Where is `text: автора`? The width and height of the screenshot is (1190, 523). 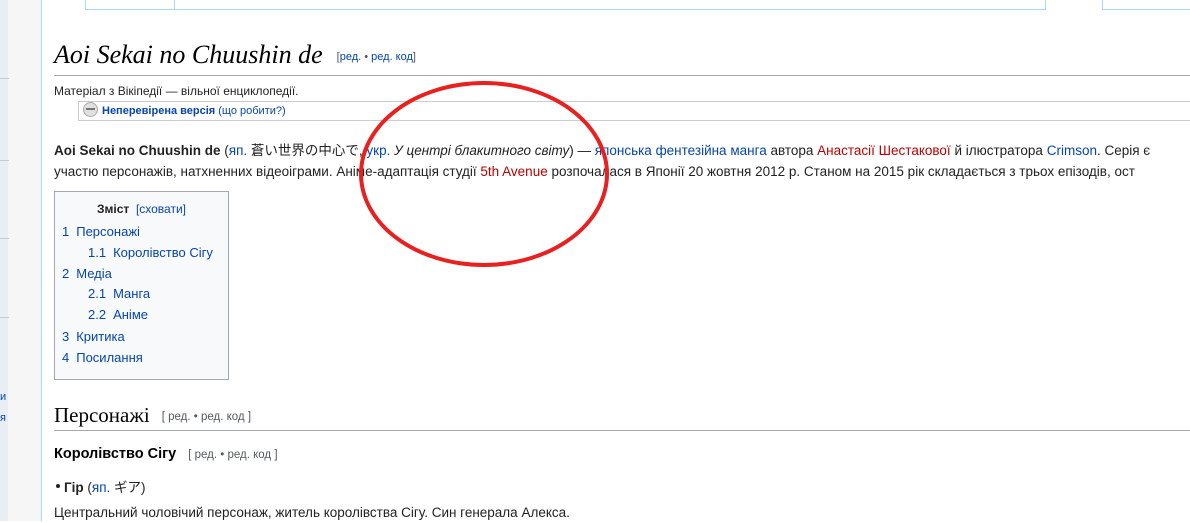 text: автора is located at coordinates (792, 150).